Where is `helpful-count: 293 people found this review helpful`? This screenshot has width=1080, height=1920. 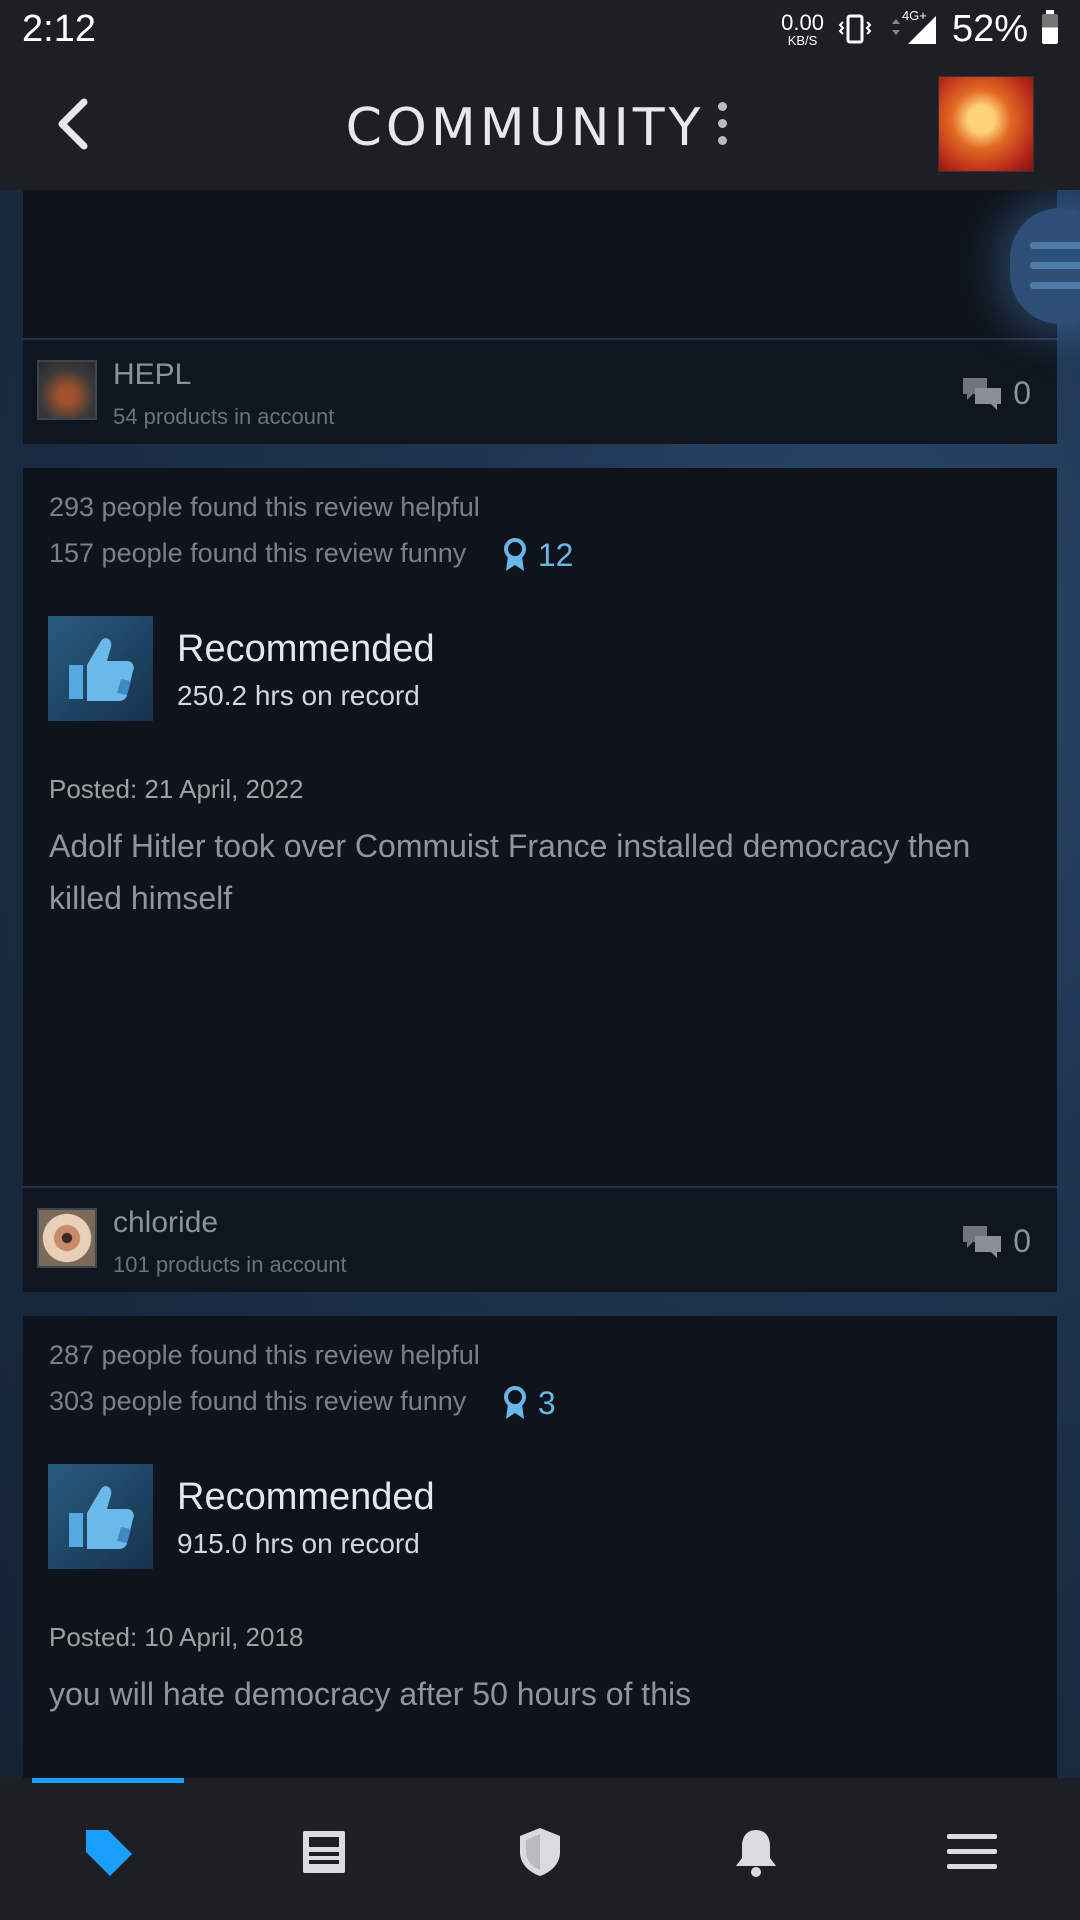
helpful-count: 293 people found this review helpful is located at coordinates (264, 507).